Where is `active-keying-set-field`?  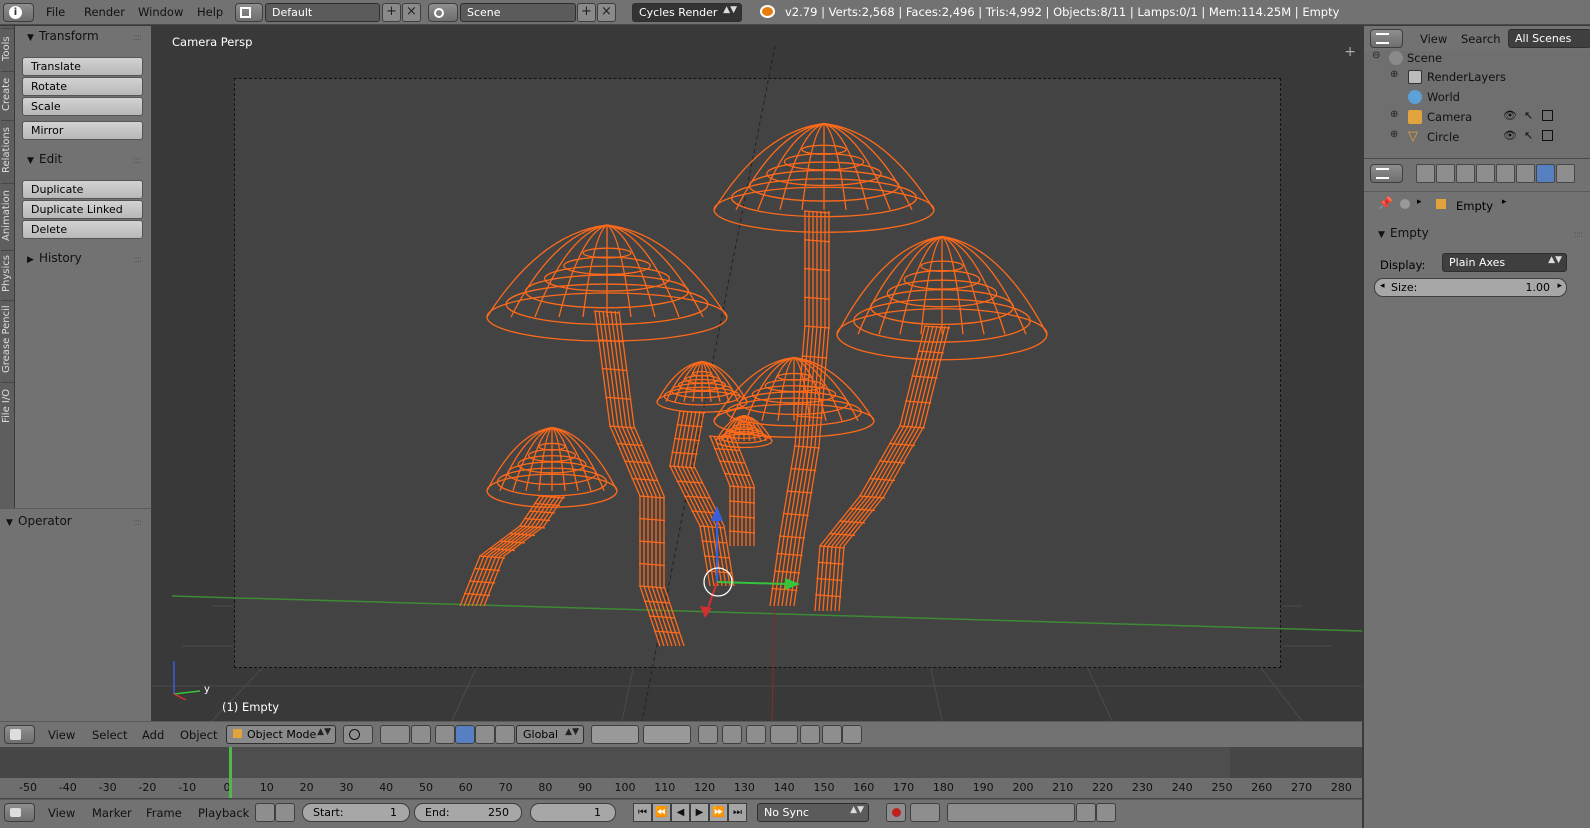
active-keying-set-field is located at coordinates (1011, 812).